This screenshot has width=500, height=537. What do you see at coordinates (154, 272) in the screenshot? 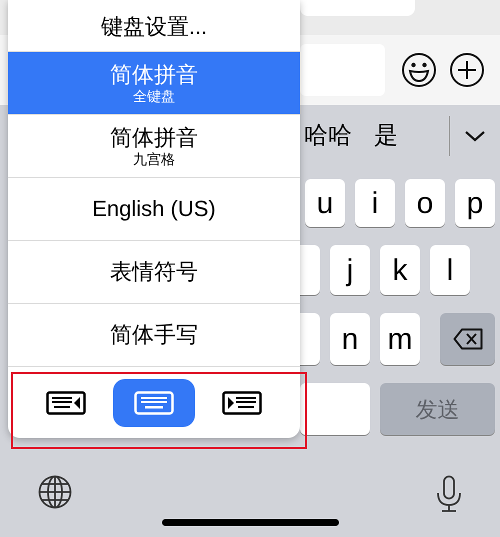
I see `menu-item: 表情符号` at bounding box center [154, 272].